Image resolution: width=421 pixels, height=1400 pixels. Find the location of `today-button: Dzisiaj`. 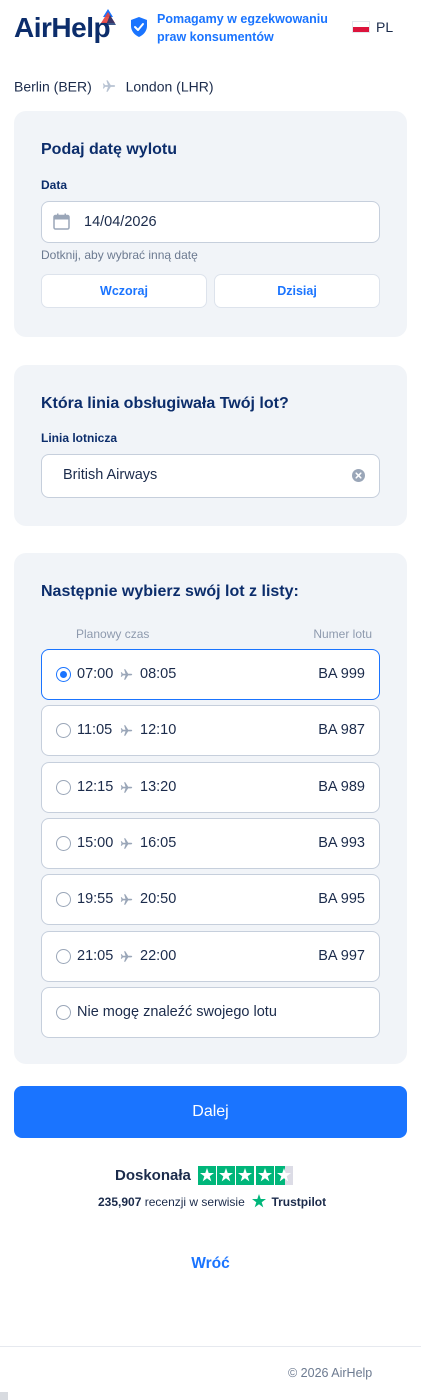

today-button: Dzisiaj is located at coordinates (297, 291).